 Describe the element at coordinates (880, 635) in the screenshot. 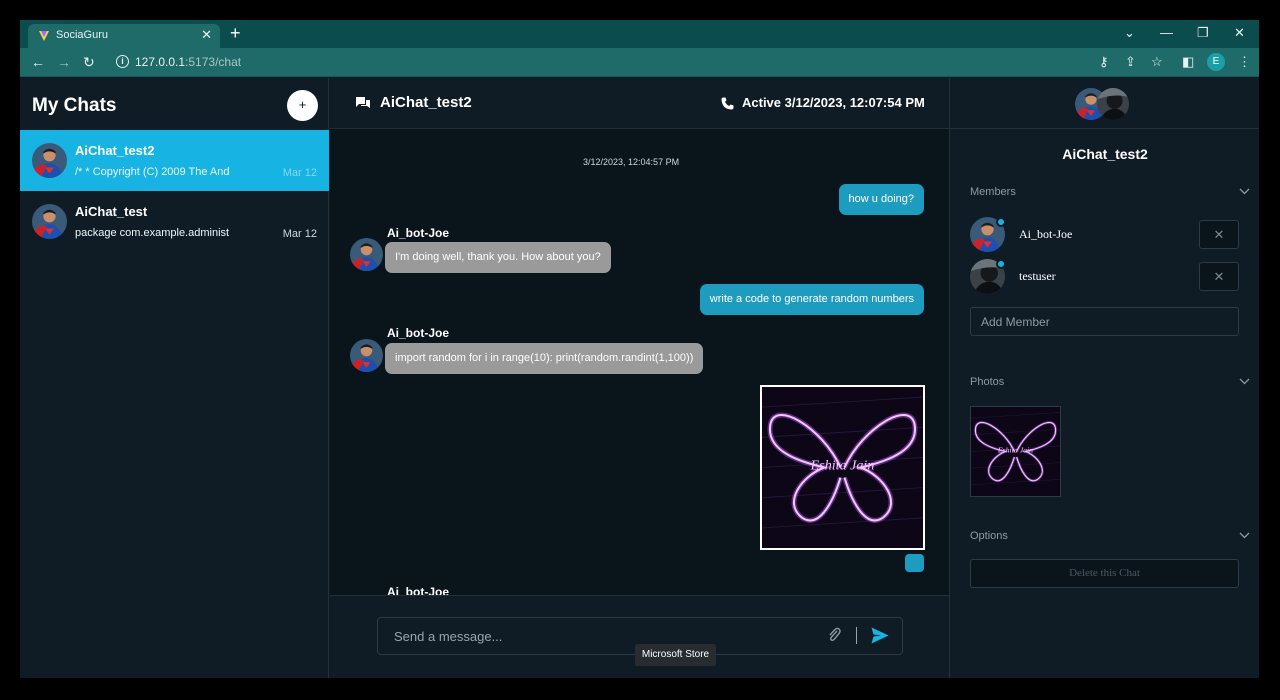

I see `send-icon` at that location.